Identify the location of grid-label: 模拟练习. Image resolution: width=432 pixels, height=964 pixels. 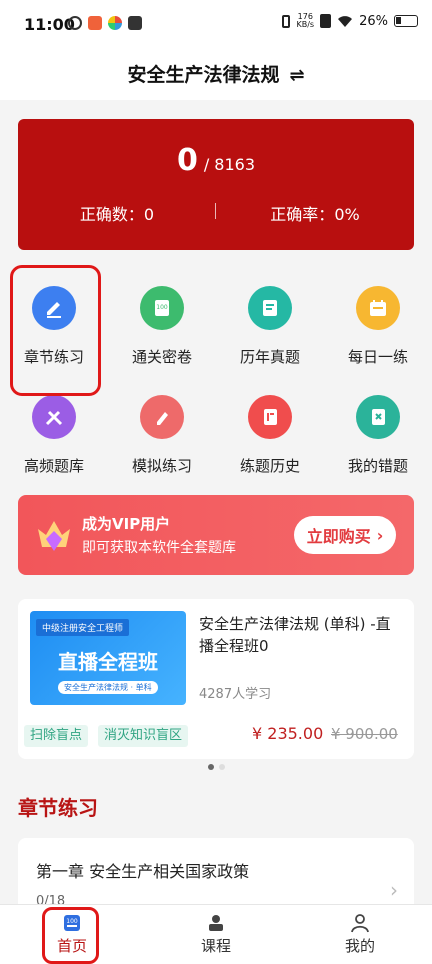
(161, 466).